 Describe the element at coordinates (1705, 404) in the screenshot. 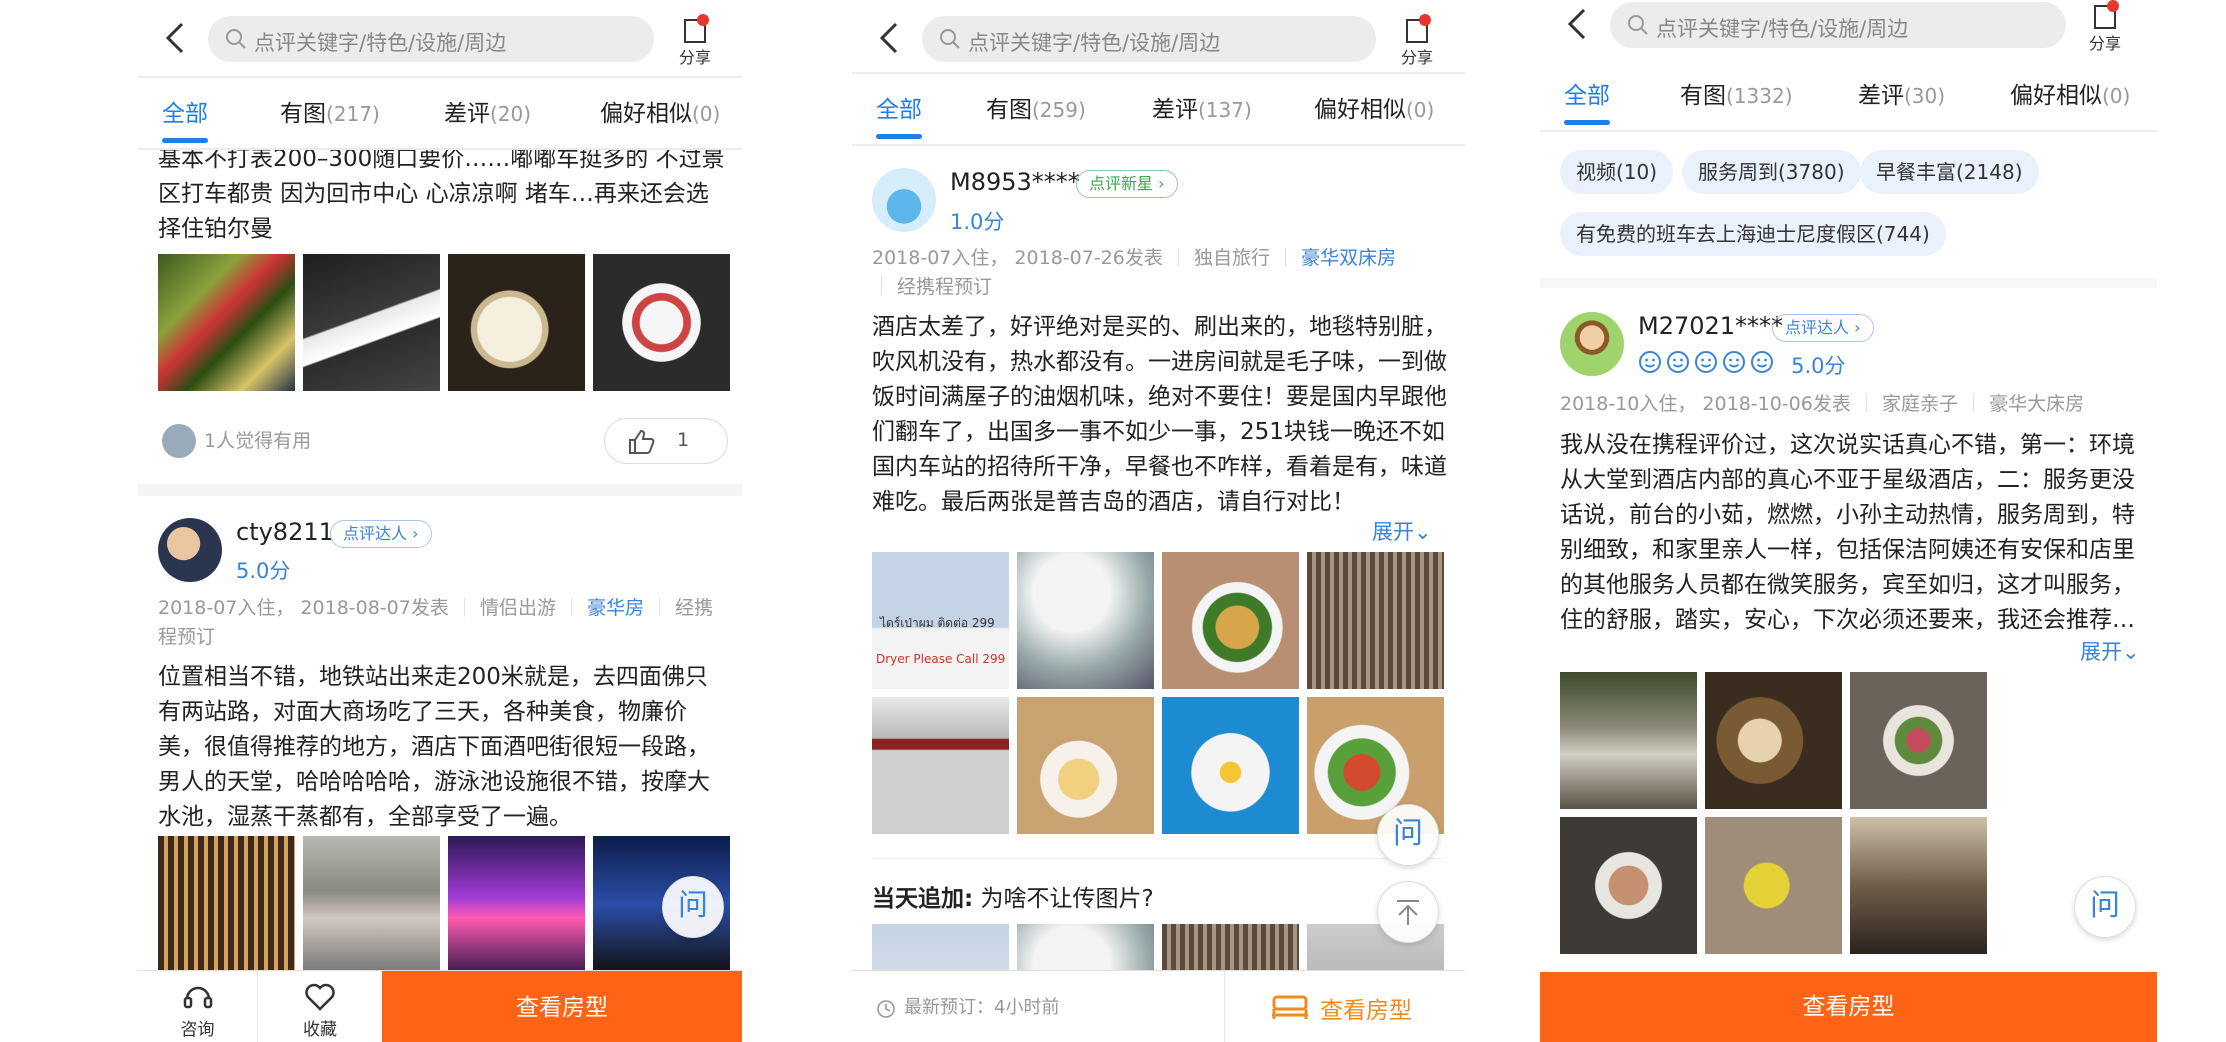

I see `review-dates: 2018-10入住， 2018-10-06发表` at that location.